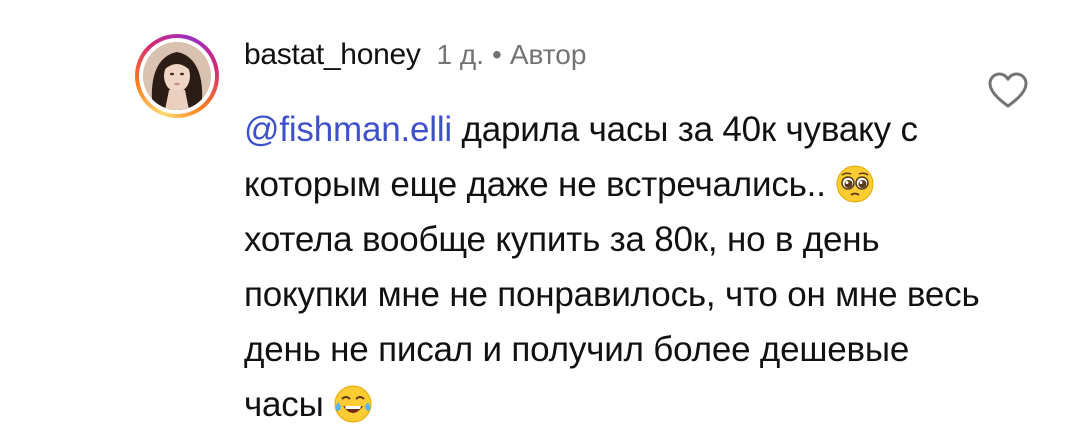  I want to click on comment-header: bastat_honey 1 д. • Автор, so click(415, 58).